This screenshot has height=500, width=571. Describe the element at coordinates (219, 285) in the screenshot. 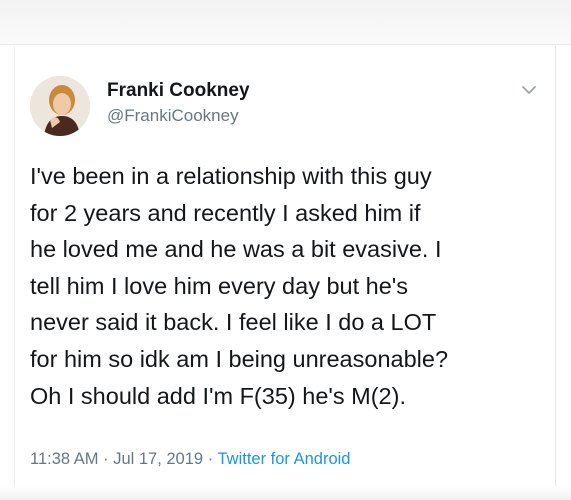

I see `tweet-text-line: tell him I love him every day but he's` at that location.